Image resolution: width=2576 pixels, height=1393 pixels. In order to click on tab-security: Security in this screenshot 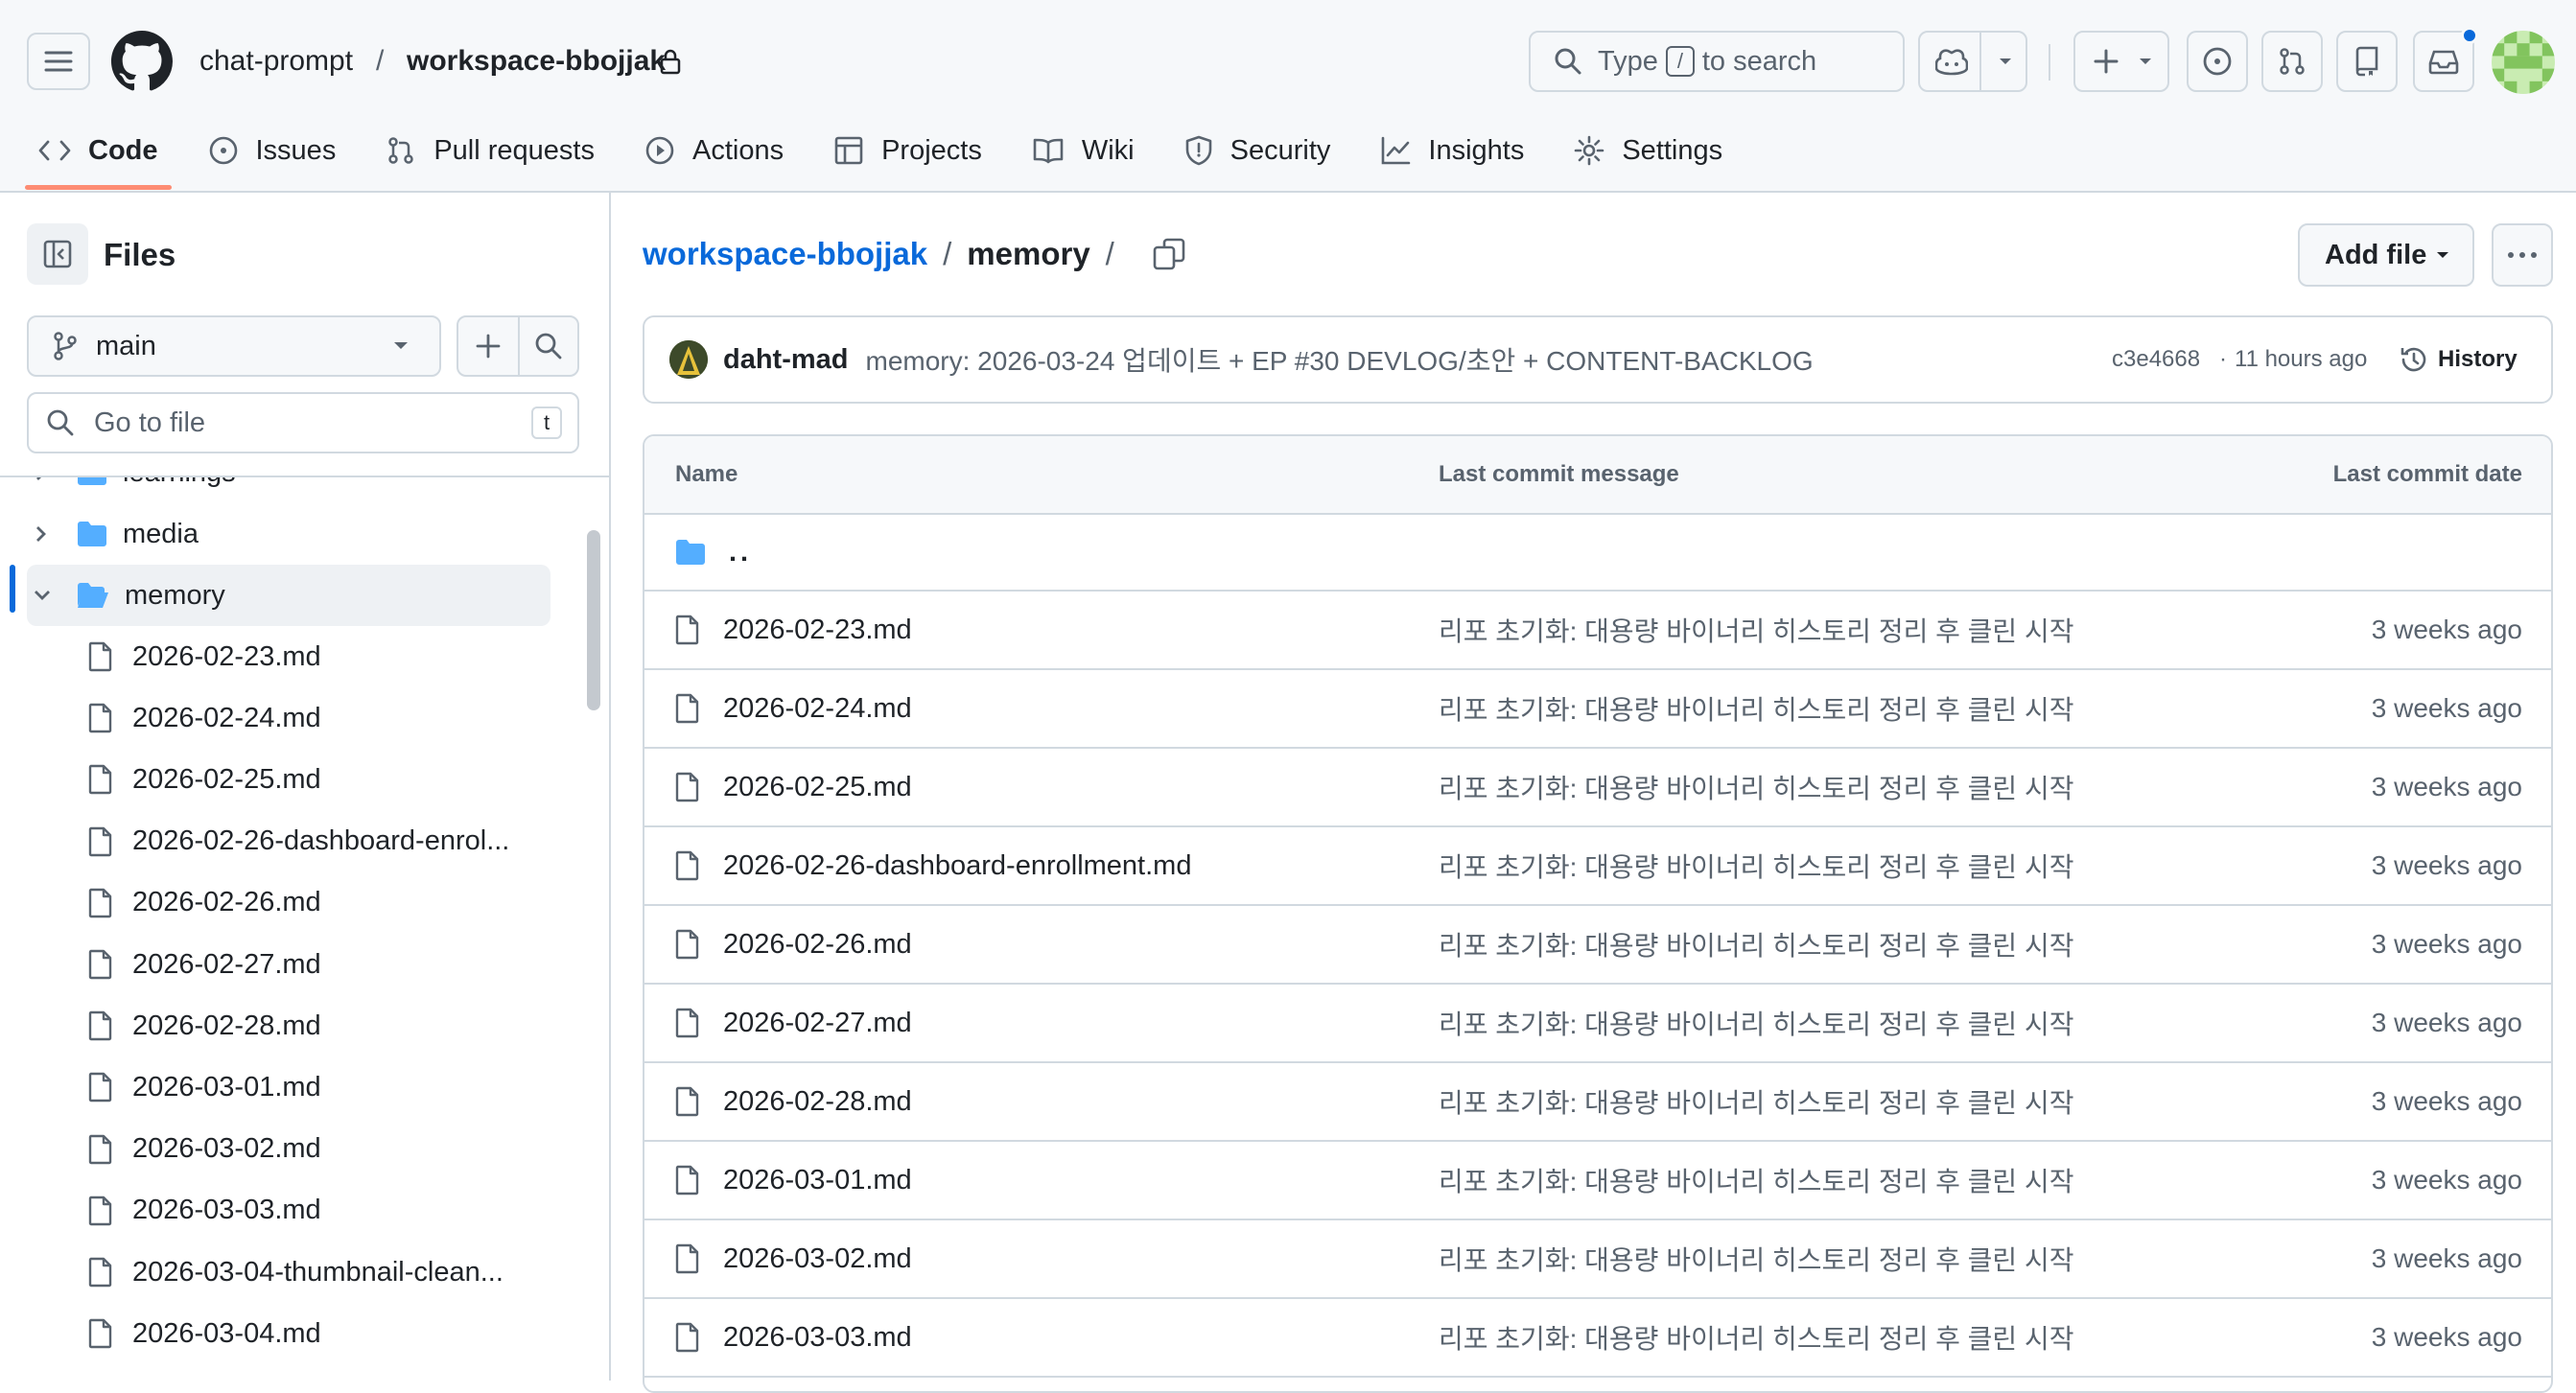, I will do `click(1257, 151)`.